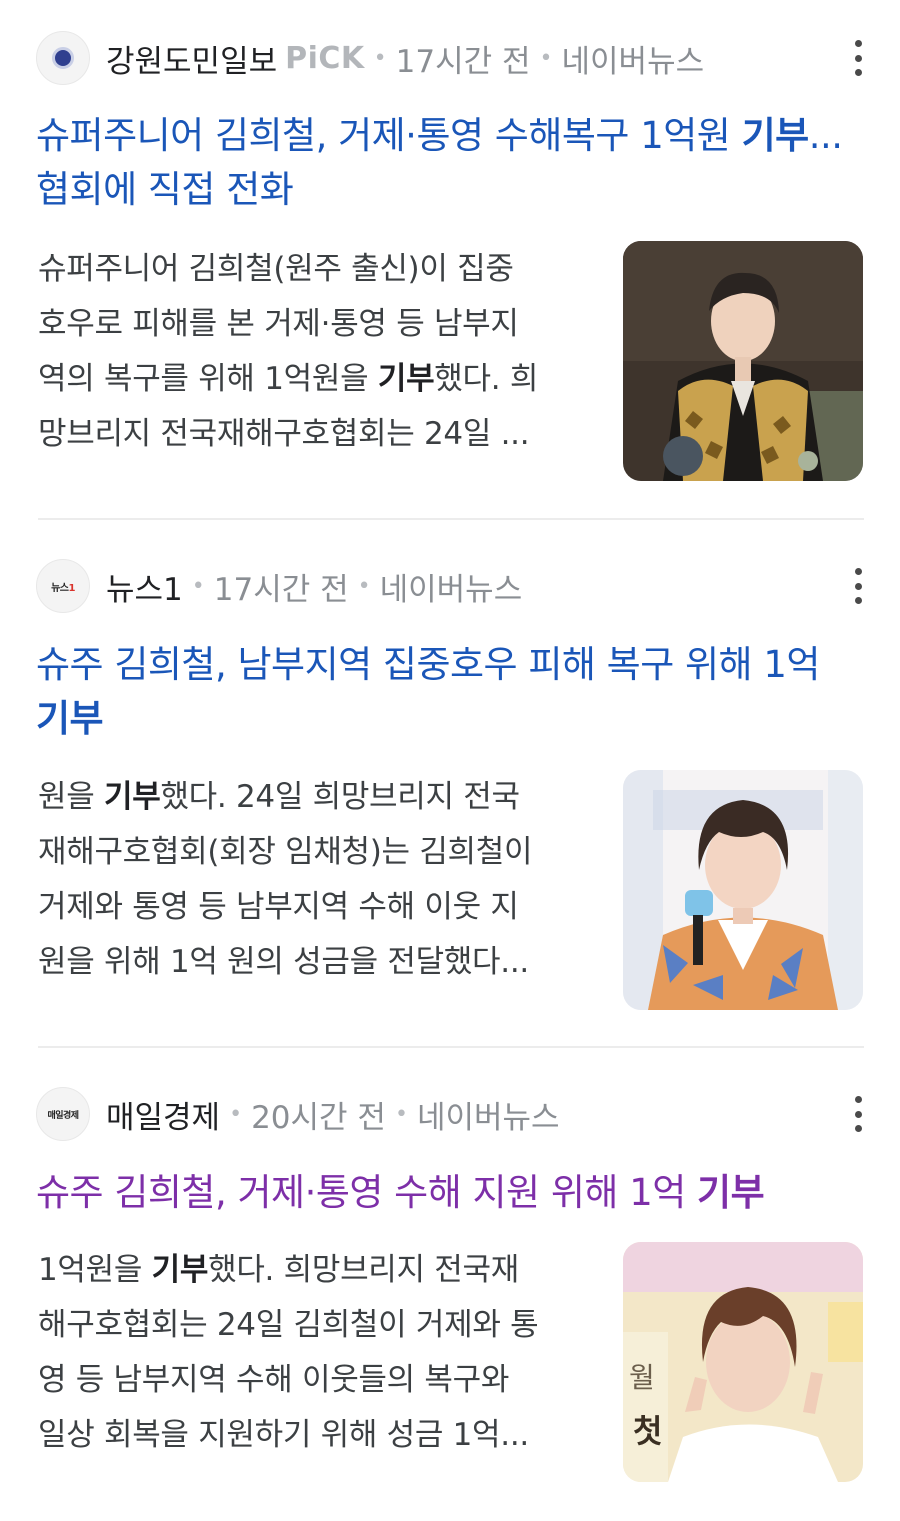  I want to click on source-name: 강원도민일보, so click(191, 58).